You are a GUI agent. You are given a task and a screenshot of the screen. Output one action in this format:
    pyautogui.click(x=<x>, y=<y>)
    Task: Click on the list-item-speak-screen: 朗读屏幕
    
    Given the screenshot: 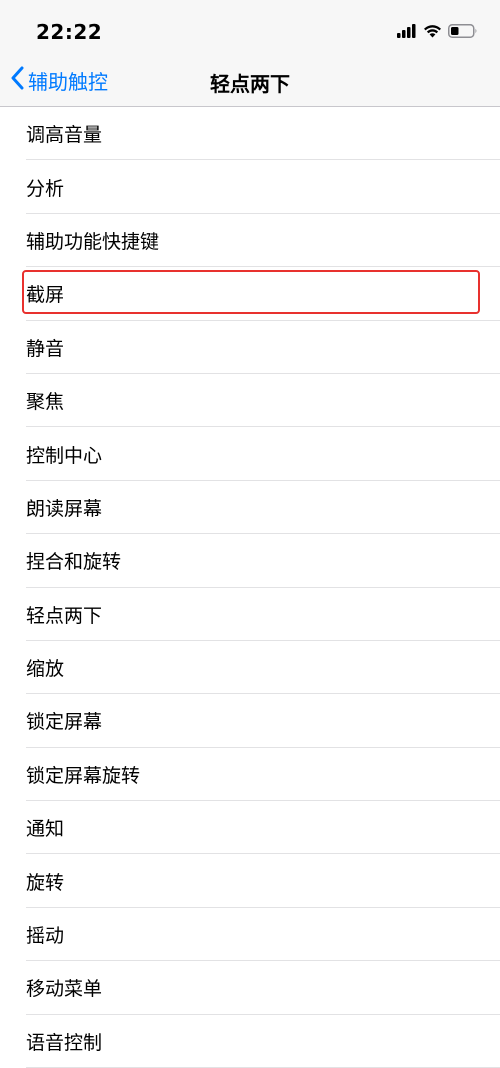 What is the action you would take?
    pyautogui.click(x=250, y=508)
    